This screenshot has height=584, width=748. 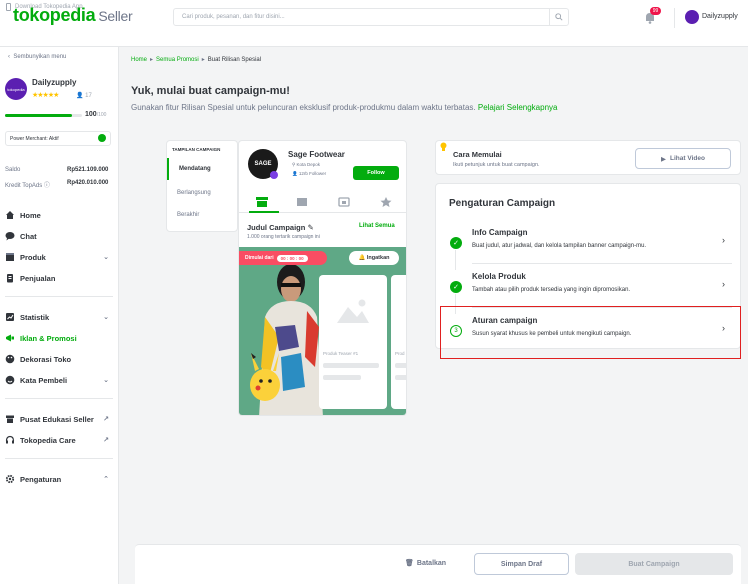 I want to click on breadcrumb-semua-promosi: Semua Promosi, so click(x=177, y=60).